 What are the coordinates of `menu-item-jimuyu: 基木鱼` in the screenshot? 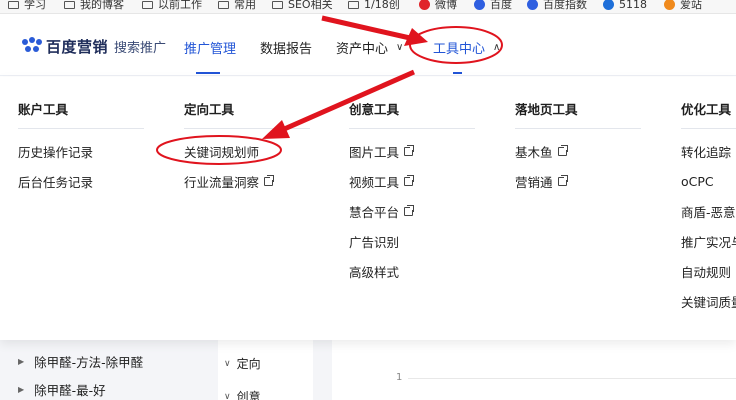 It's located at (578, 151).